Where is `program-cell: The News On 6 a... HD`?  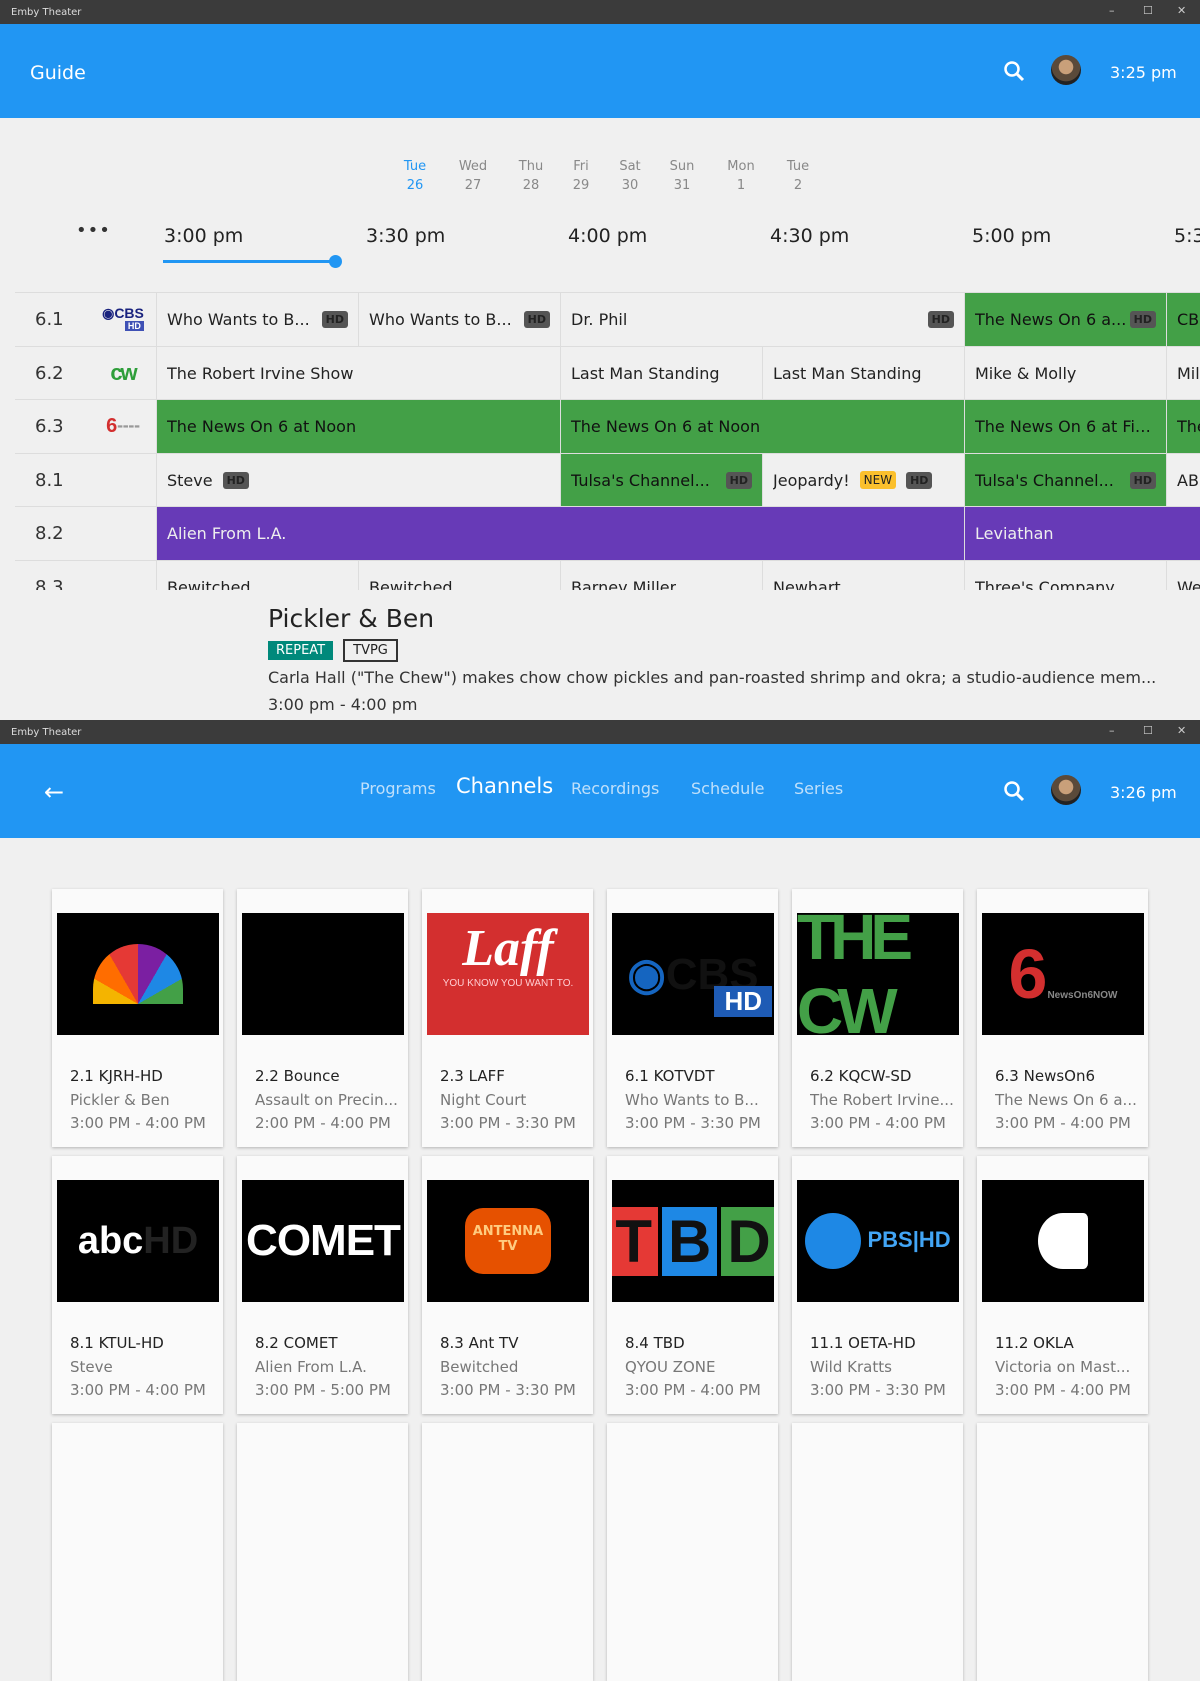 program-cell: The News On 6 a... HD is located at coordinates (1066, 319).